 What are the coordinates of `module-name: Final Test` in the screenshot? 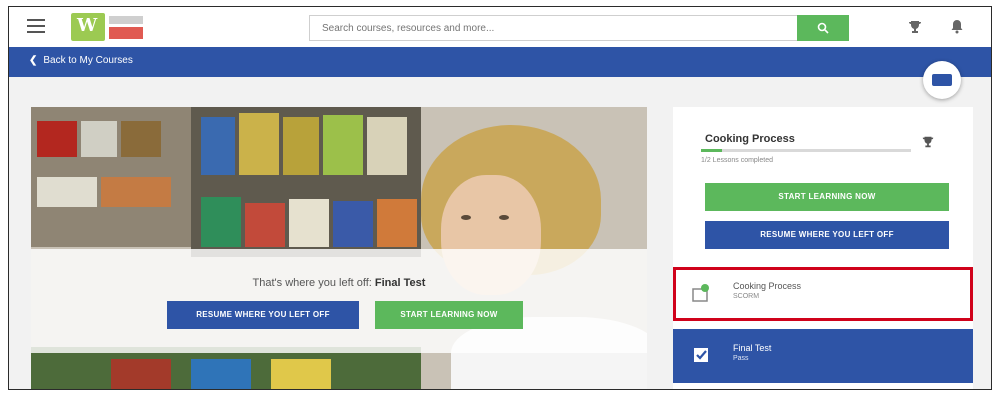 It's located at (752, 348).